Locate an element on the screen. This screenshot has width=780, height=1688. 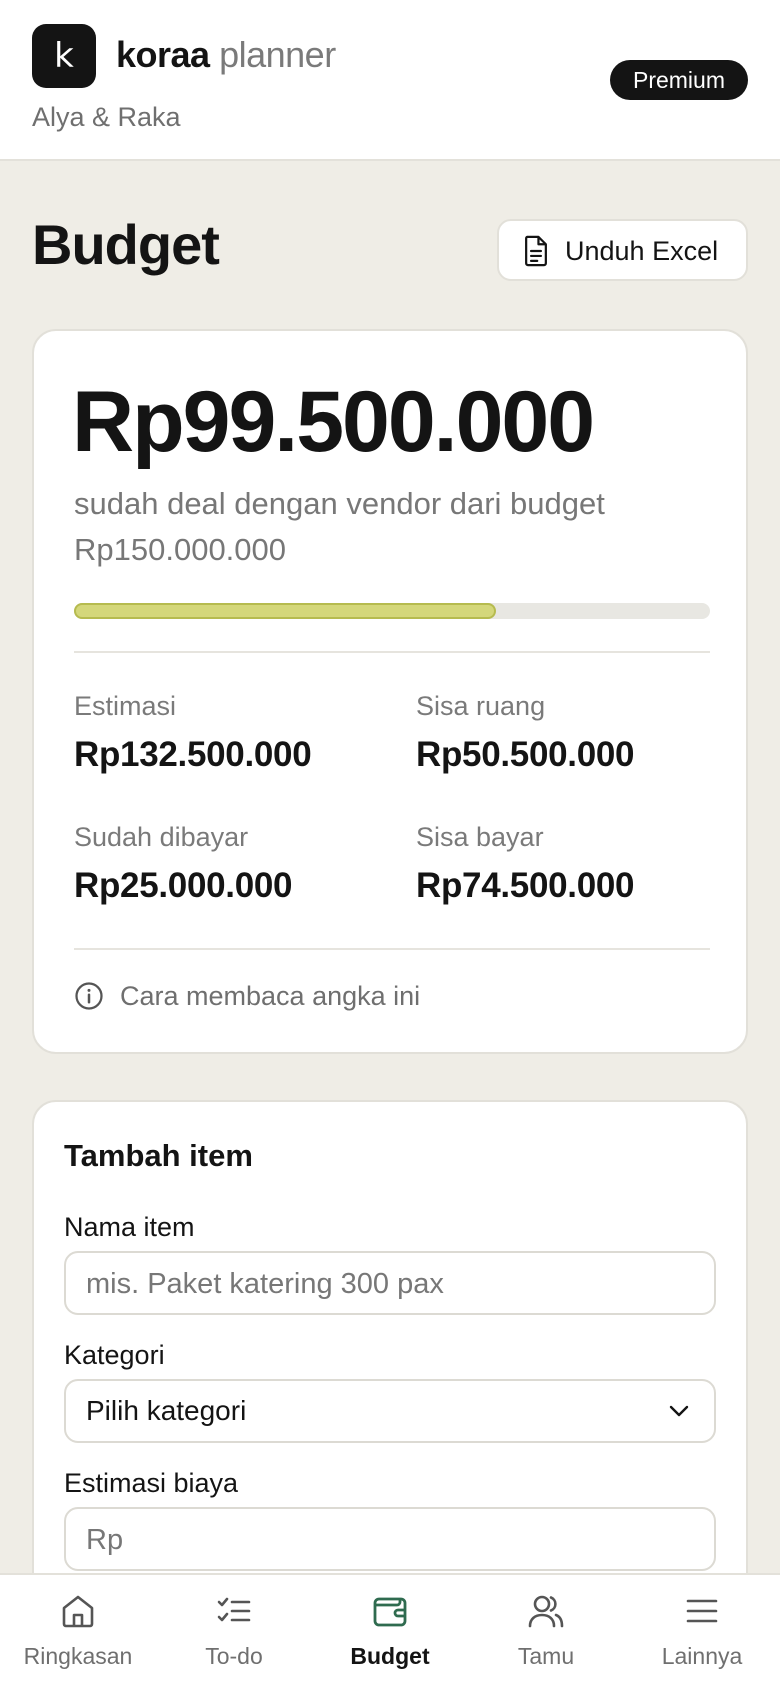
stat-label-sudah-dibayar: Sudah dibayar is located at coordinates (161, 837).